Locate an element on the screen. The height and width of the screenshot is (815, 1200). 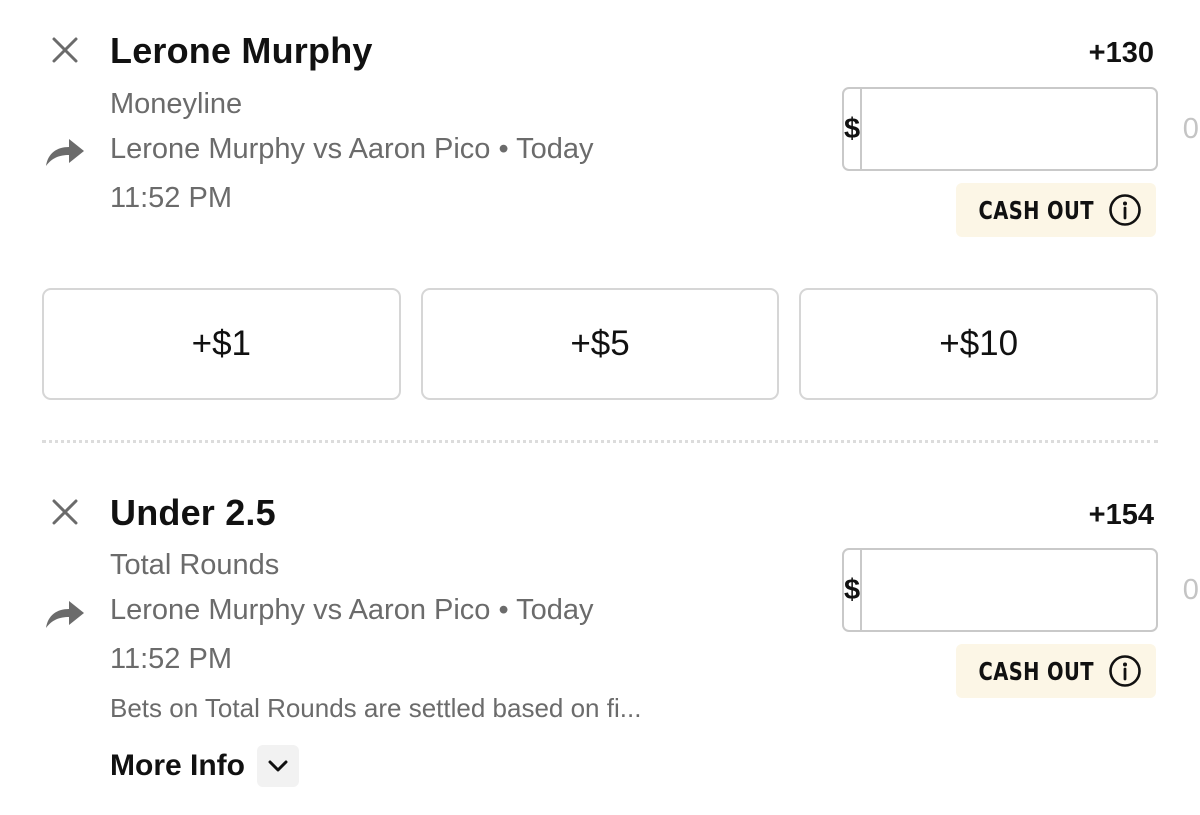
bet-market: Total Rounds is located at coordinates (195, 565).